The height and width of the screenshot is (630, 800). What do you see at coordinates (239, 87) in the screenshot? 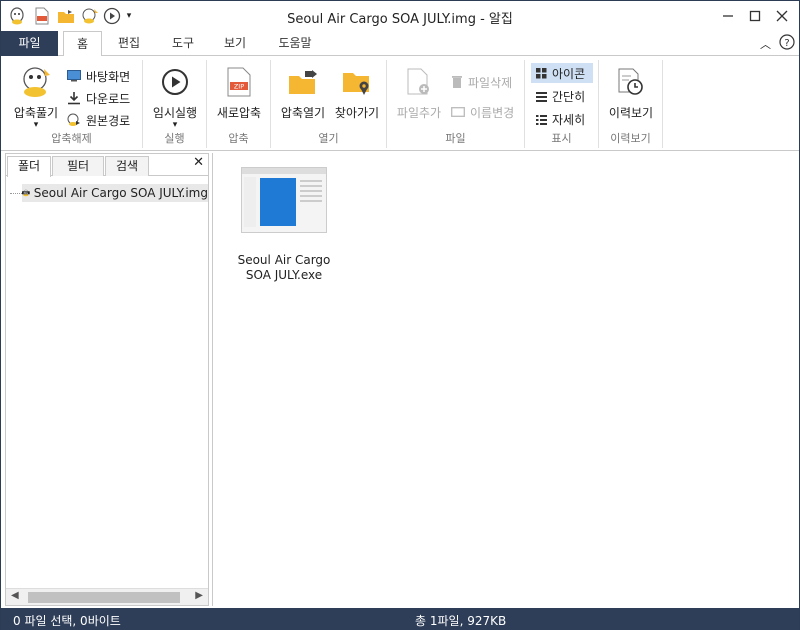
I see `svg-text: ZIP` at bounding box center [239, 87].